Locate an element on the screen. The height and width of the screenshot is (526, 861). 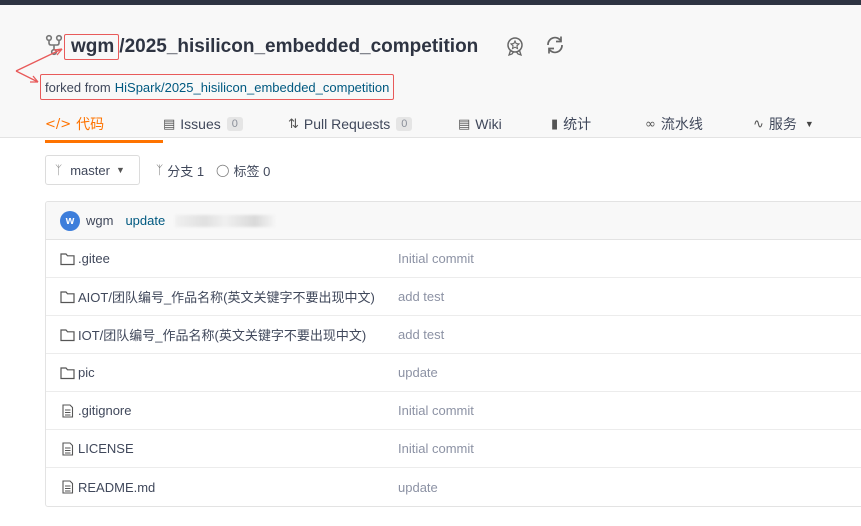
tab-service: ∿ 服务 ▼ is located at coordinates (793, 124).